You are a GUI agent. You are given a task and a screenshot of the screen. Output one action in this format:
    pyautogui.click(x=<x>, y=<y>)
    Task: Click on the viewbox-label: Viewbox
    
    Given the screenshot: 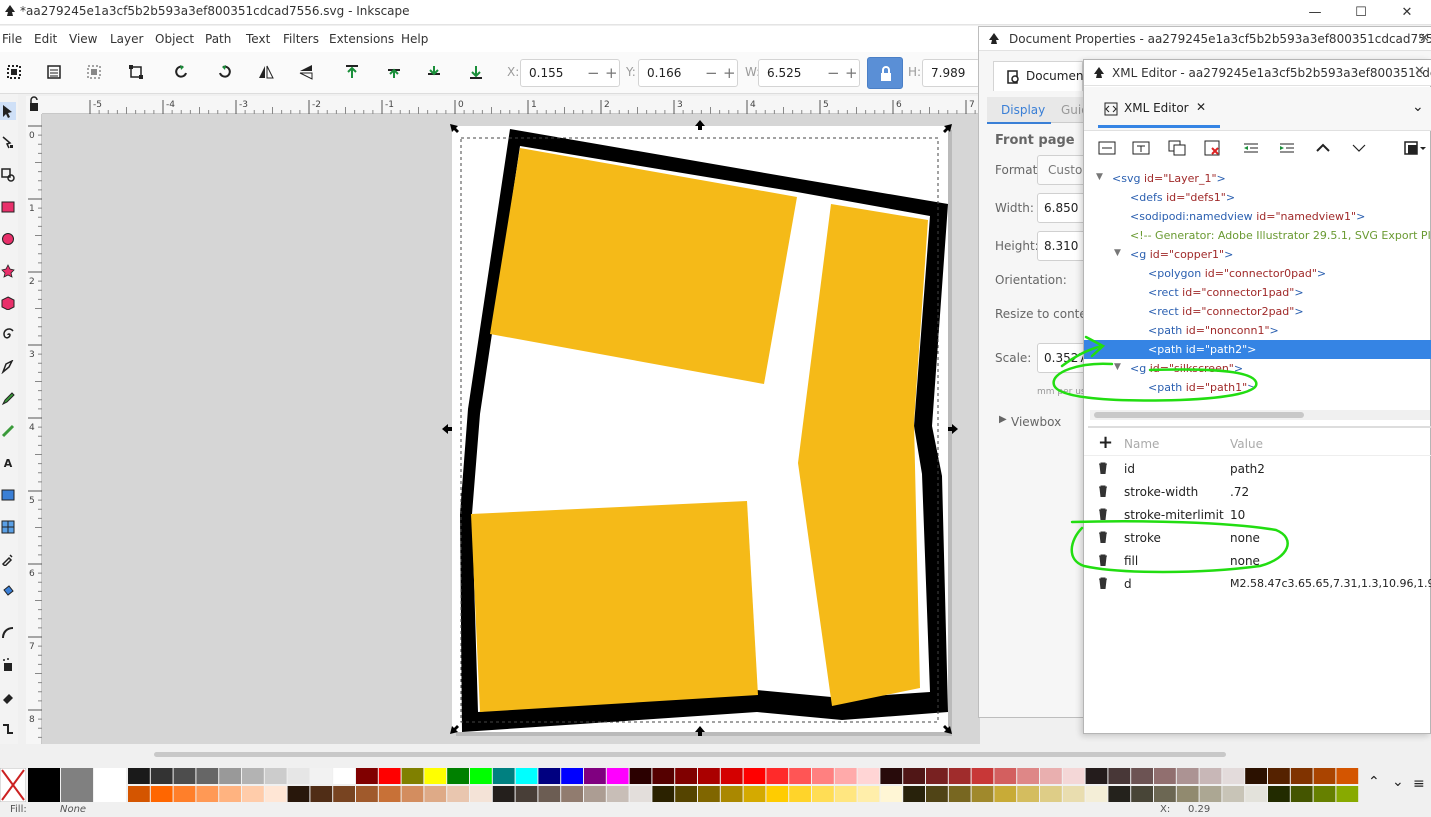 What is the action you would take?
    pyautogui.click(x=1036, y=422)
    